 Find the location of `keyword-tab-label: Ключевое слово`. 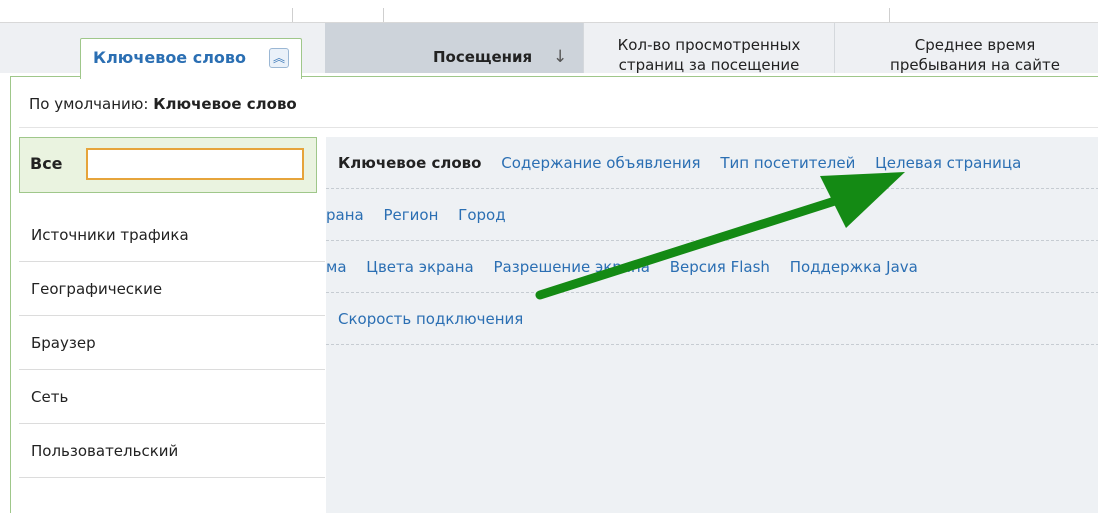

keyword-tab-label: Ключевое слово is located at coordinates (170, 57).